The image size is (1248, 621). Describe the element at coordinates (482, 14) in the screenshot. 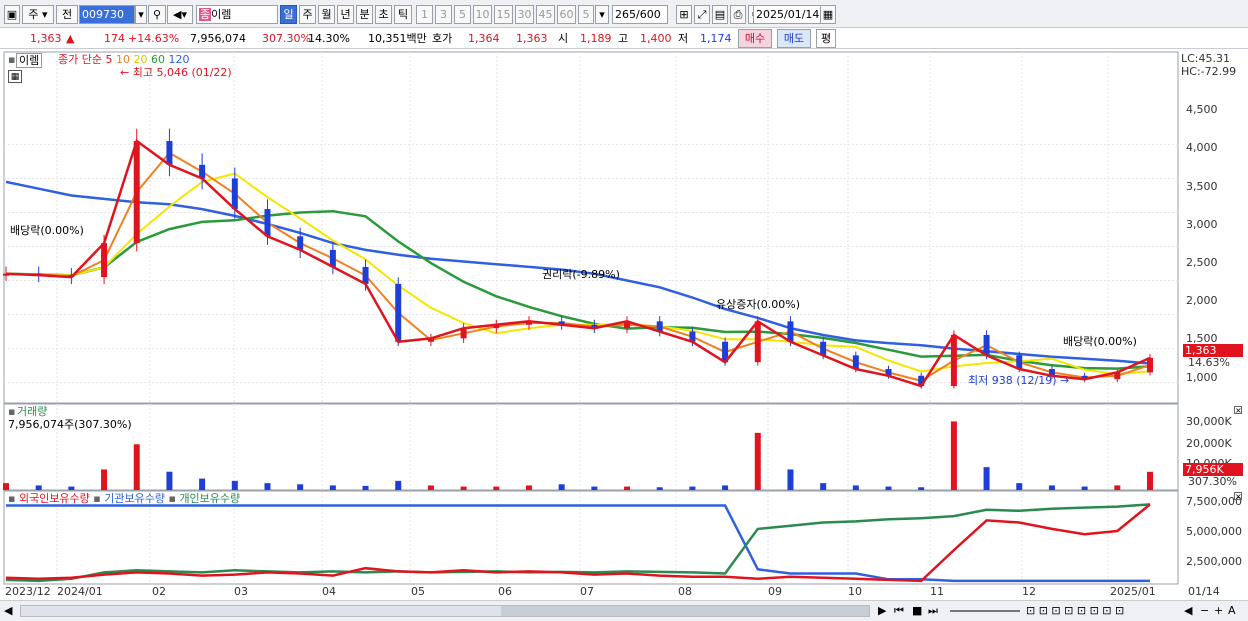

I see `minute-10: 10` at that location.